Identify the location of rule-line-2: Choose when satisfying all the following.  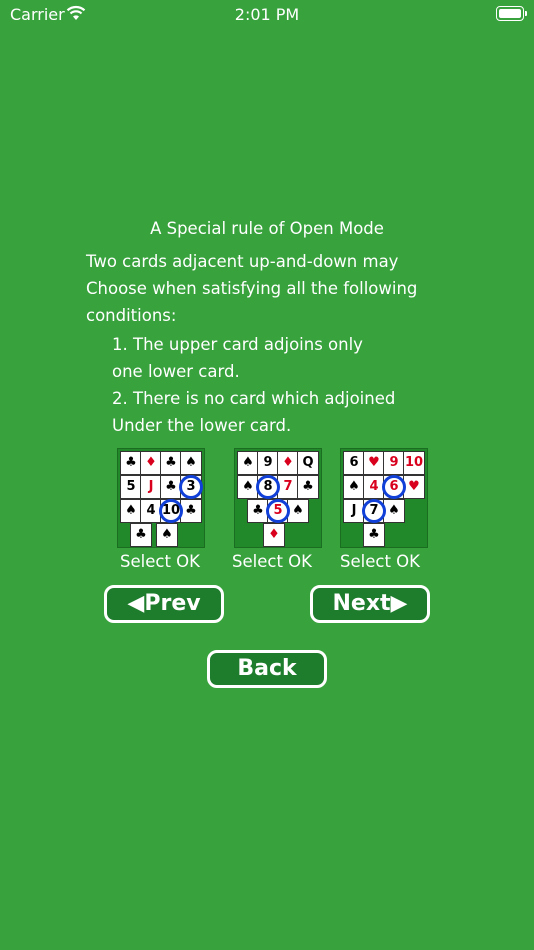
(252, 288).